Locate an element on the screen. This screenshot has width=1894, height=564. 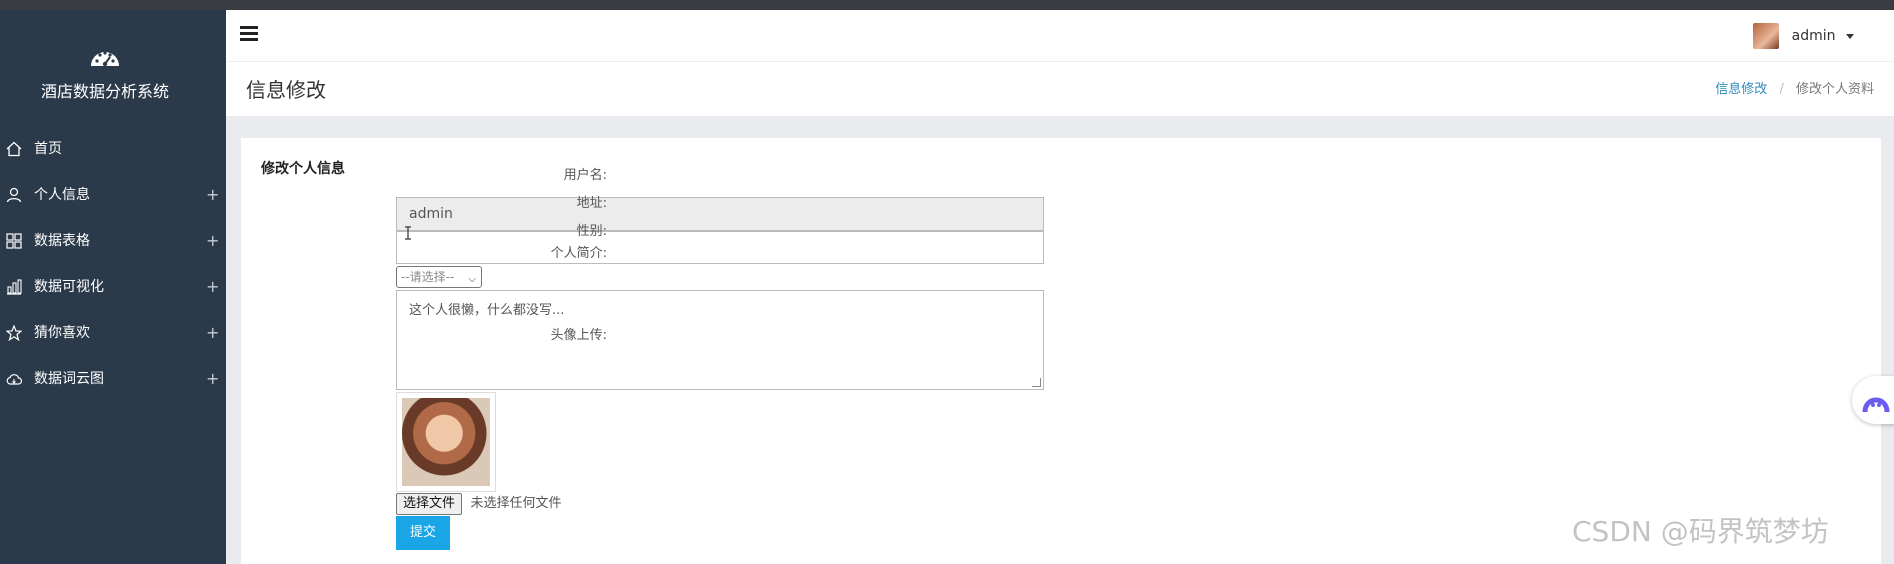
sidebar-menu: 首页 个人信息 + 数据表格 + 数据可视化 + 猜你喜欢 + 数据词云图 + is located at coordinates (113, 264).